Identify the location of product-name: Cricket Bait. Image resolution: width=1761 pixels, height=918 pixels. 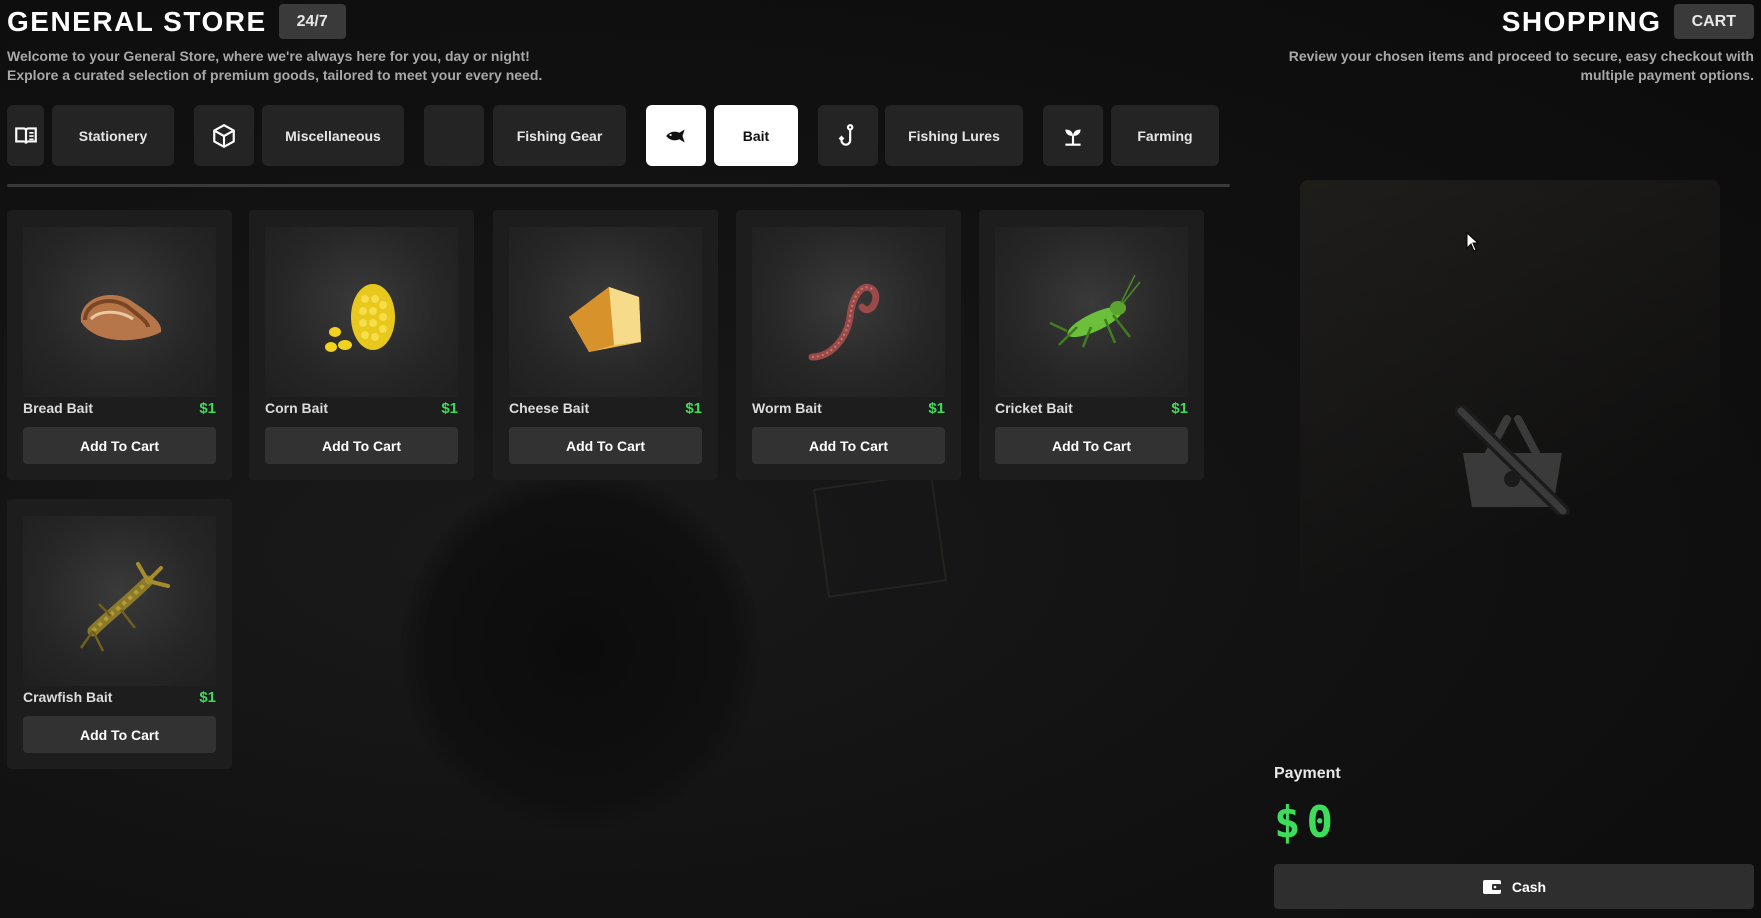
(1034, 408).